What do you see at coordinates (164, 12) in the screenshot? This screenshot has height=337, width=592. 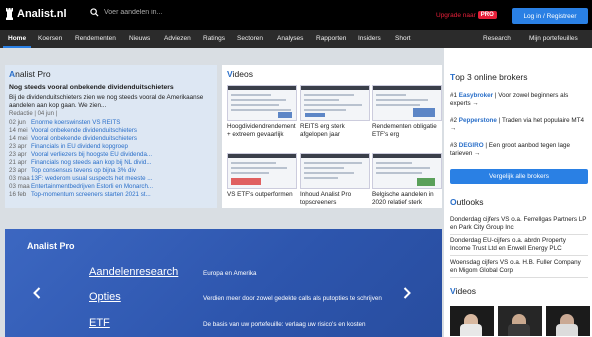 I see `search-input` at bounding box center [164, 12].